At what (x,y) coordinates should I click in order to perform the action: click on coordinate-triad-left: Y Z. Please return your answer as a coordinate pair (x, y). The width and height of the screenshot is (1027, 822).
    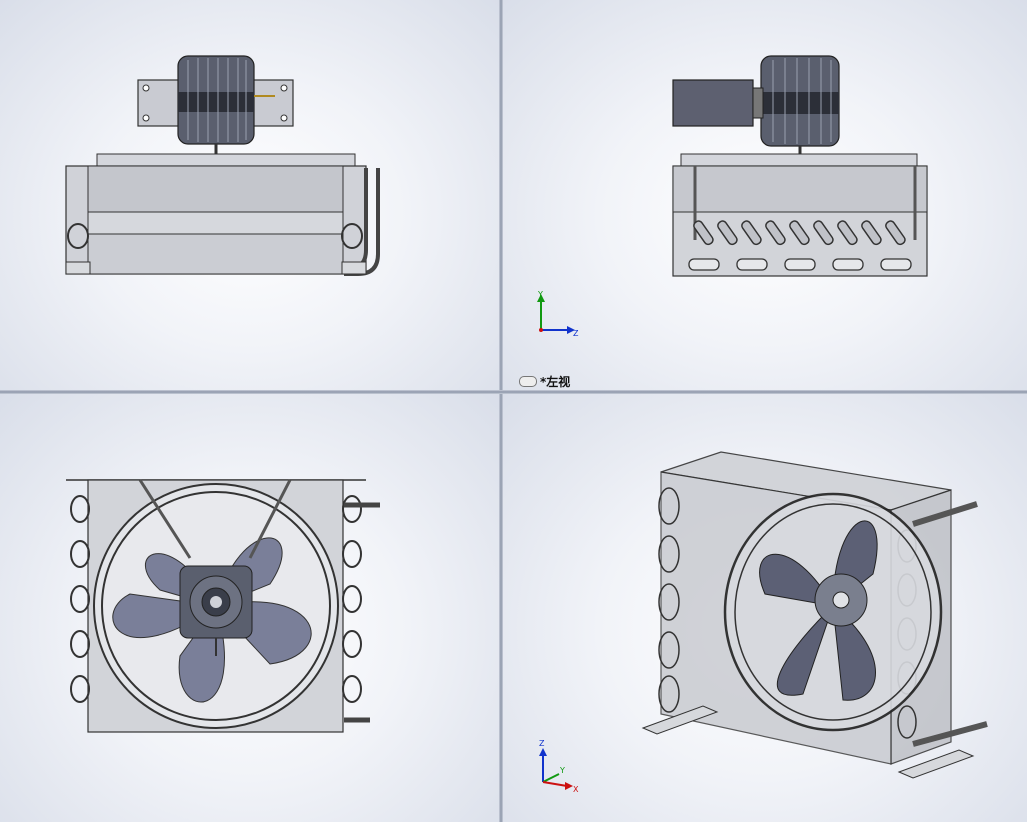
    Looking at the image, I should click on (558, 314).